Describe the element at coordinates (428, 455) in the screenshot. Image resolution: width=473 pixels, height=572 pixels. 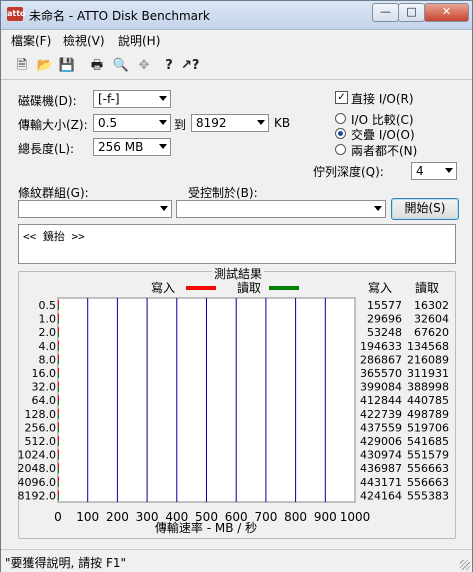
I see `read-value: 551579` at that location.